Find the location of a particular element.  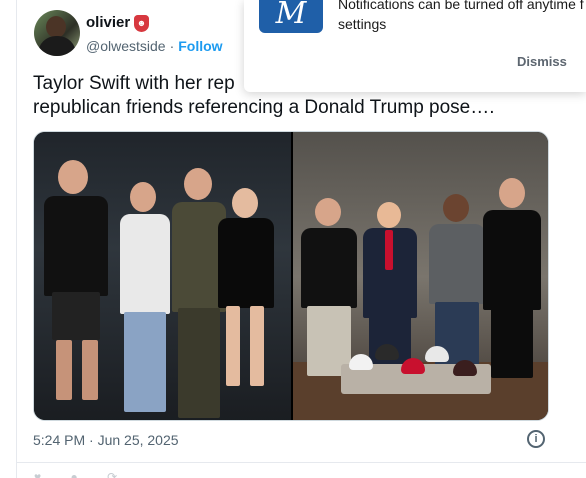

popup-message-line-2: settings is located at coordinates (362, 24).